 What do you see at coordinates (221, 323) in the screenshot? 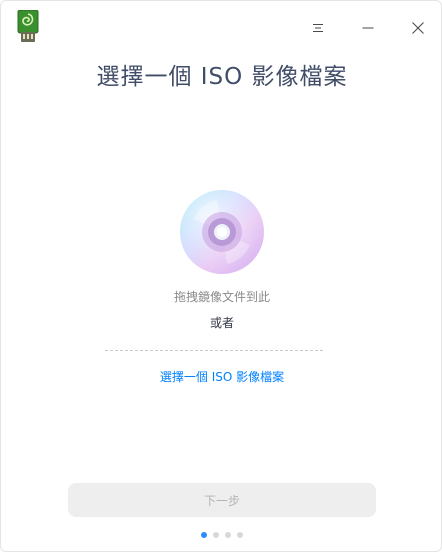
I see `or-text: 或者` at bounding box center [221, 323].